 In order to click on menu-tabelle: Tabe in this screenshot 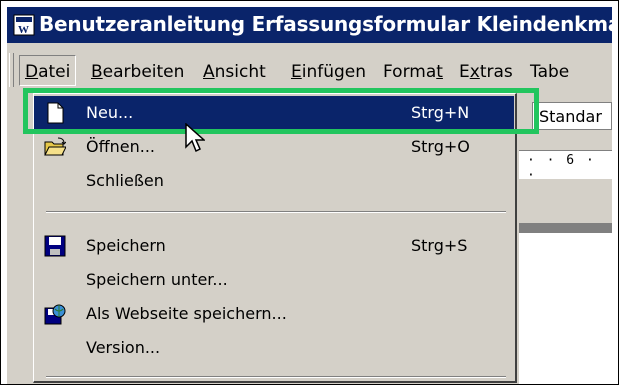, I will do `click(549, 72)`.